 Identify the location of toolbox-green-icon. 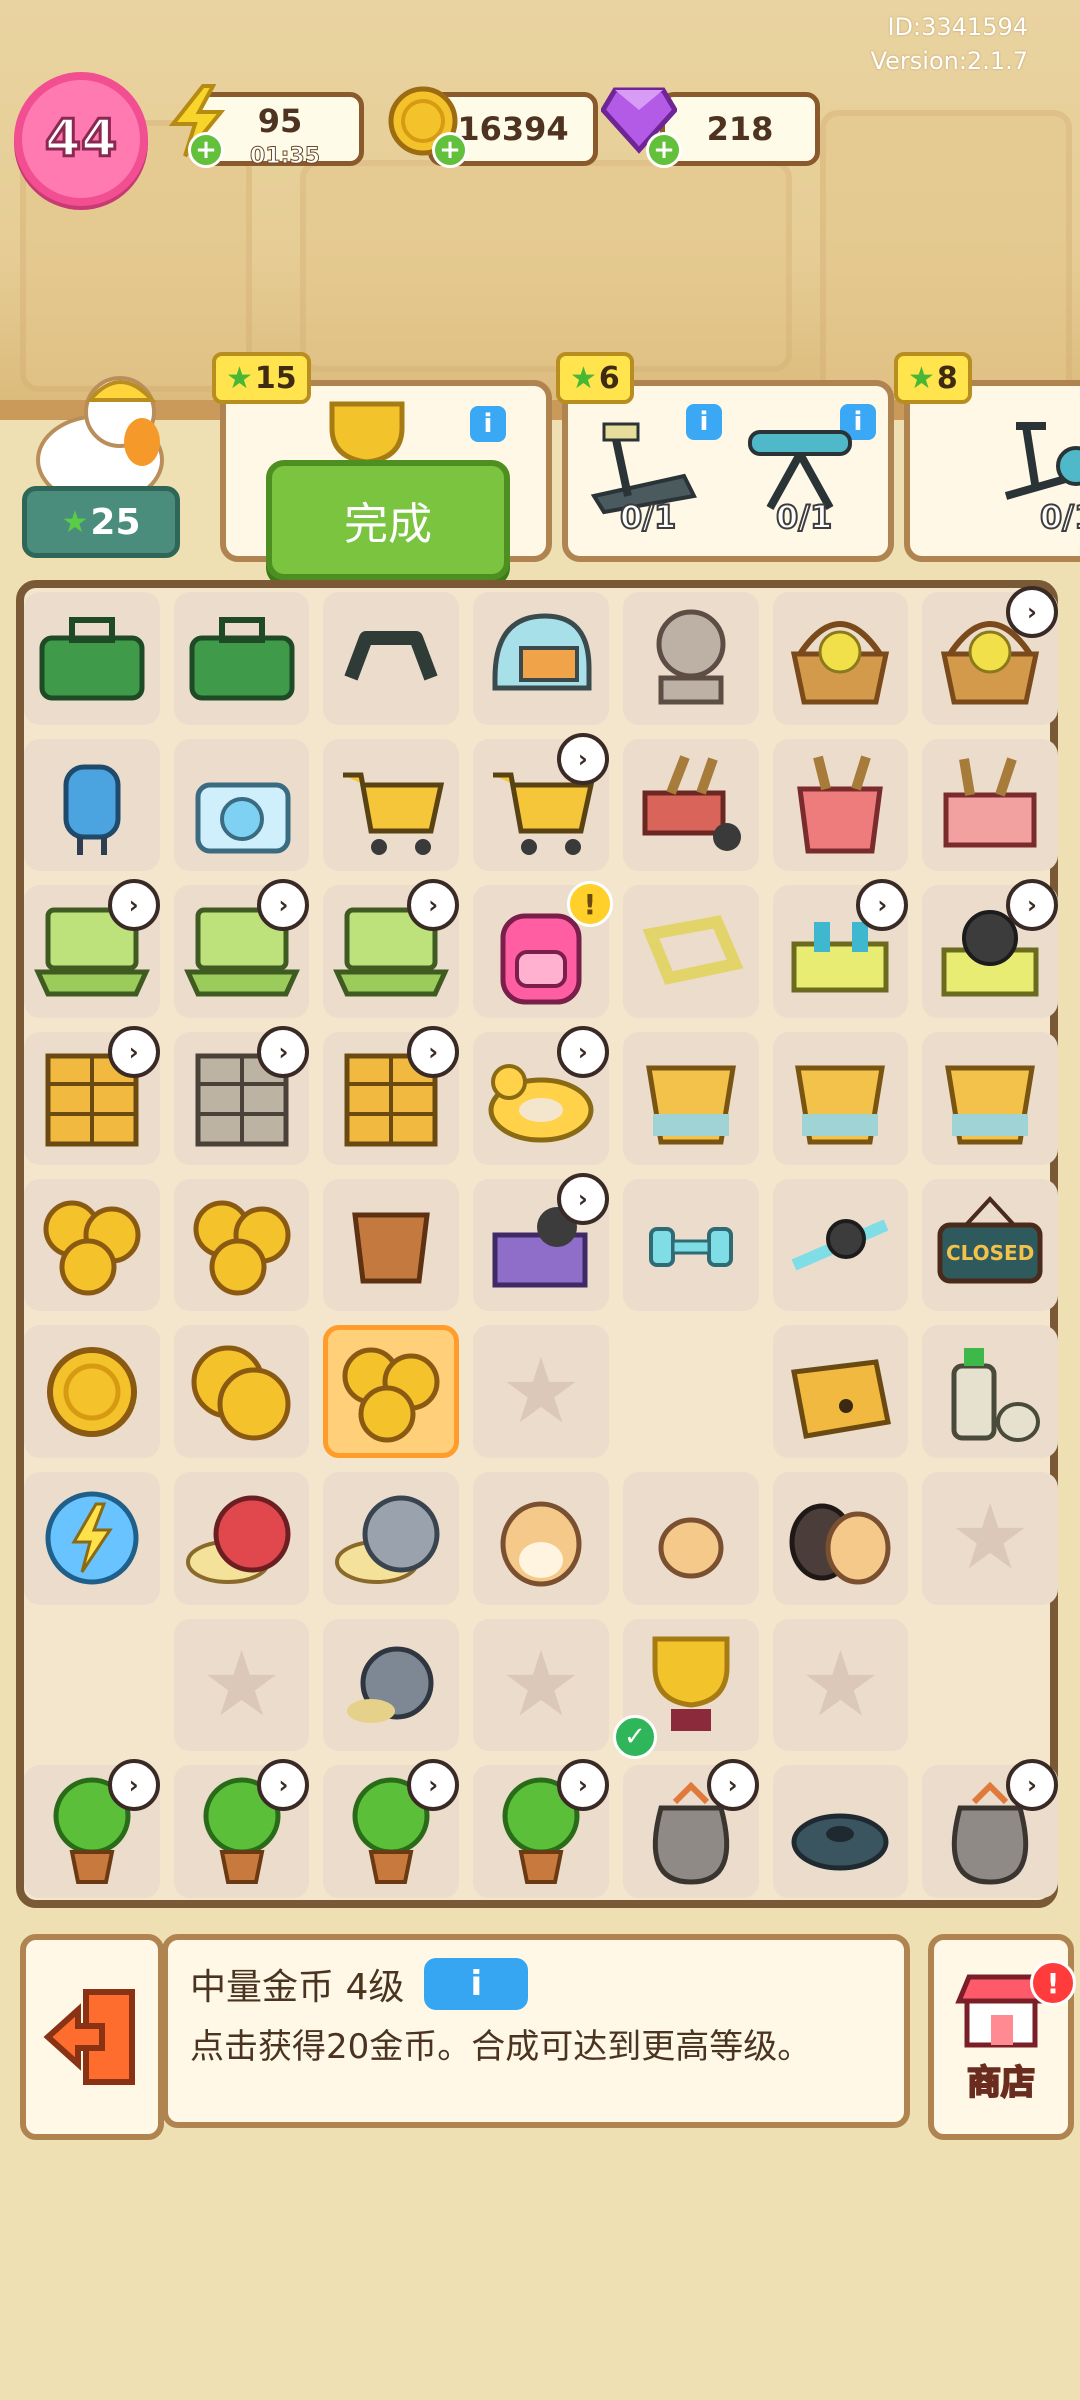
(242, 658).